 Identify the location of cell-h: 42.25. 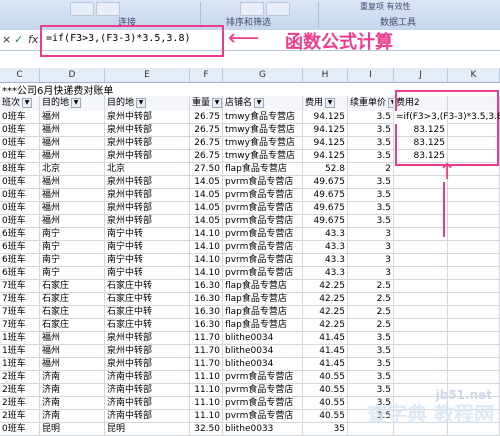
(325, 325).